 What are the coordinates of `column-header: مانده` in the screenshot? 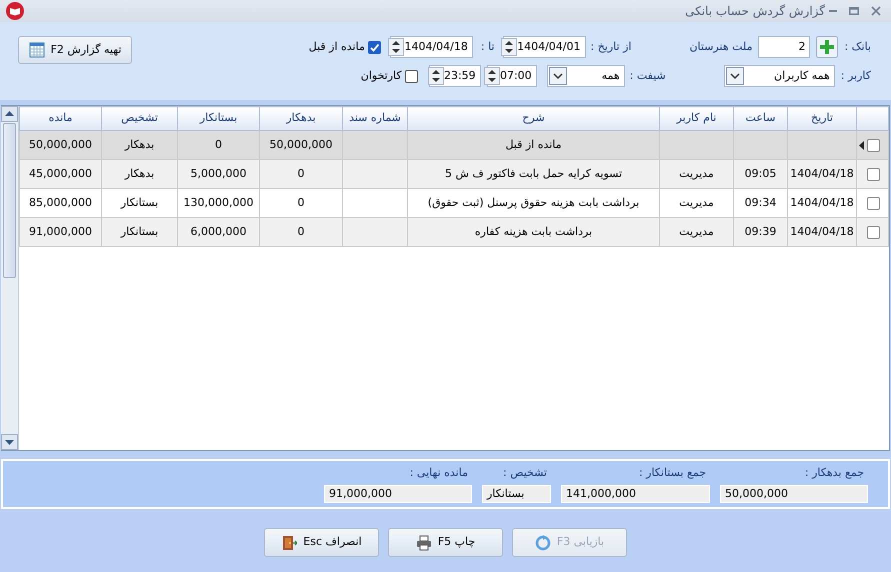 It's located at (61, 118).